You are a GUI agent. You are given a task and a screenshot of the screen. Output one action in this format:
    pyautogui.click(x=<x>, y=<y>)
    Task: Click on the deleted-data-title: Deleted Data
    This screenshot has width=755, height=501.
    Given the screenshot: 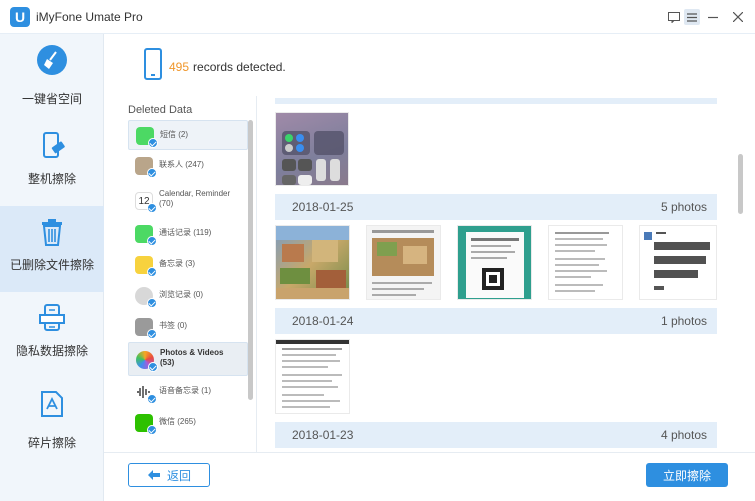 What is the action you would take?
    pyautogui.click(x=160, y=110)
    